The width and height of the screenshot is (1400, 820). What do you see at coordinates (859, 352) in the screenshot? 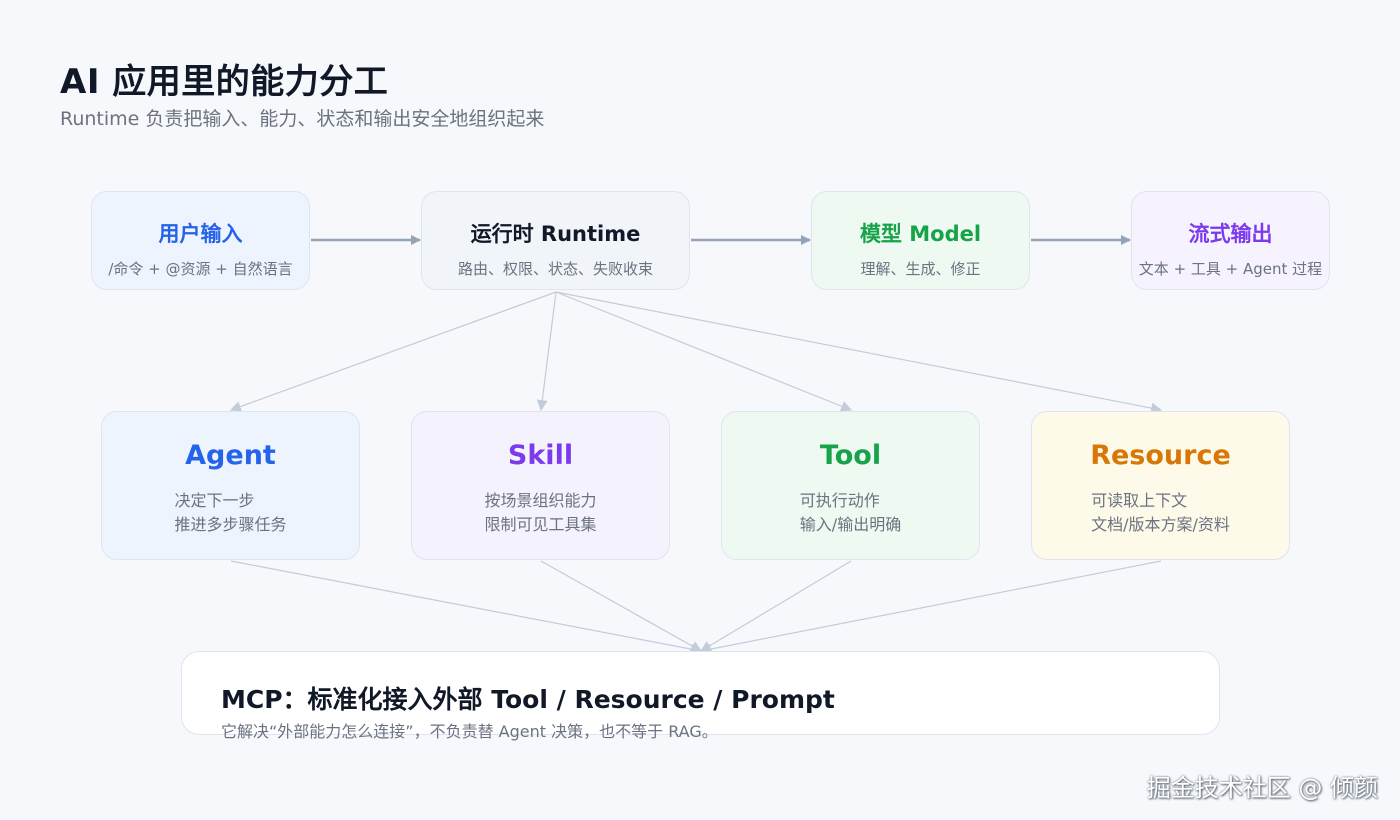
I see `arrow-runtime-resource` at bounding box center [859, 352].